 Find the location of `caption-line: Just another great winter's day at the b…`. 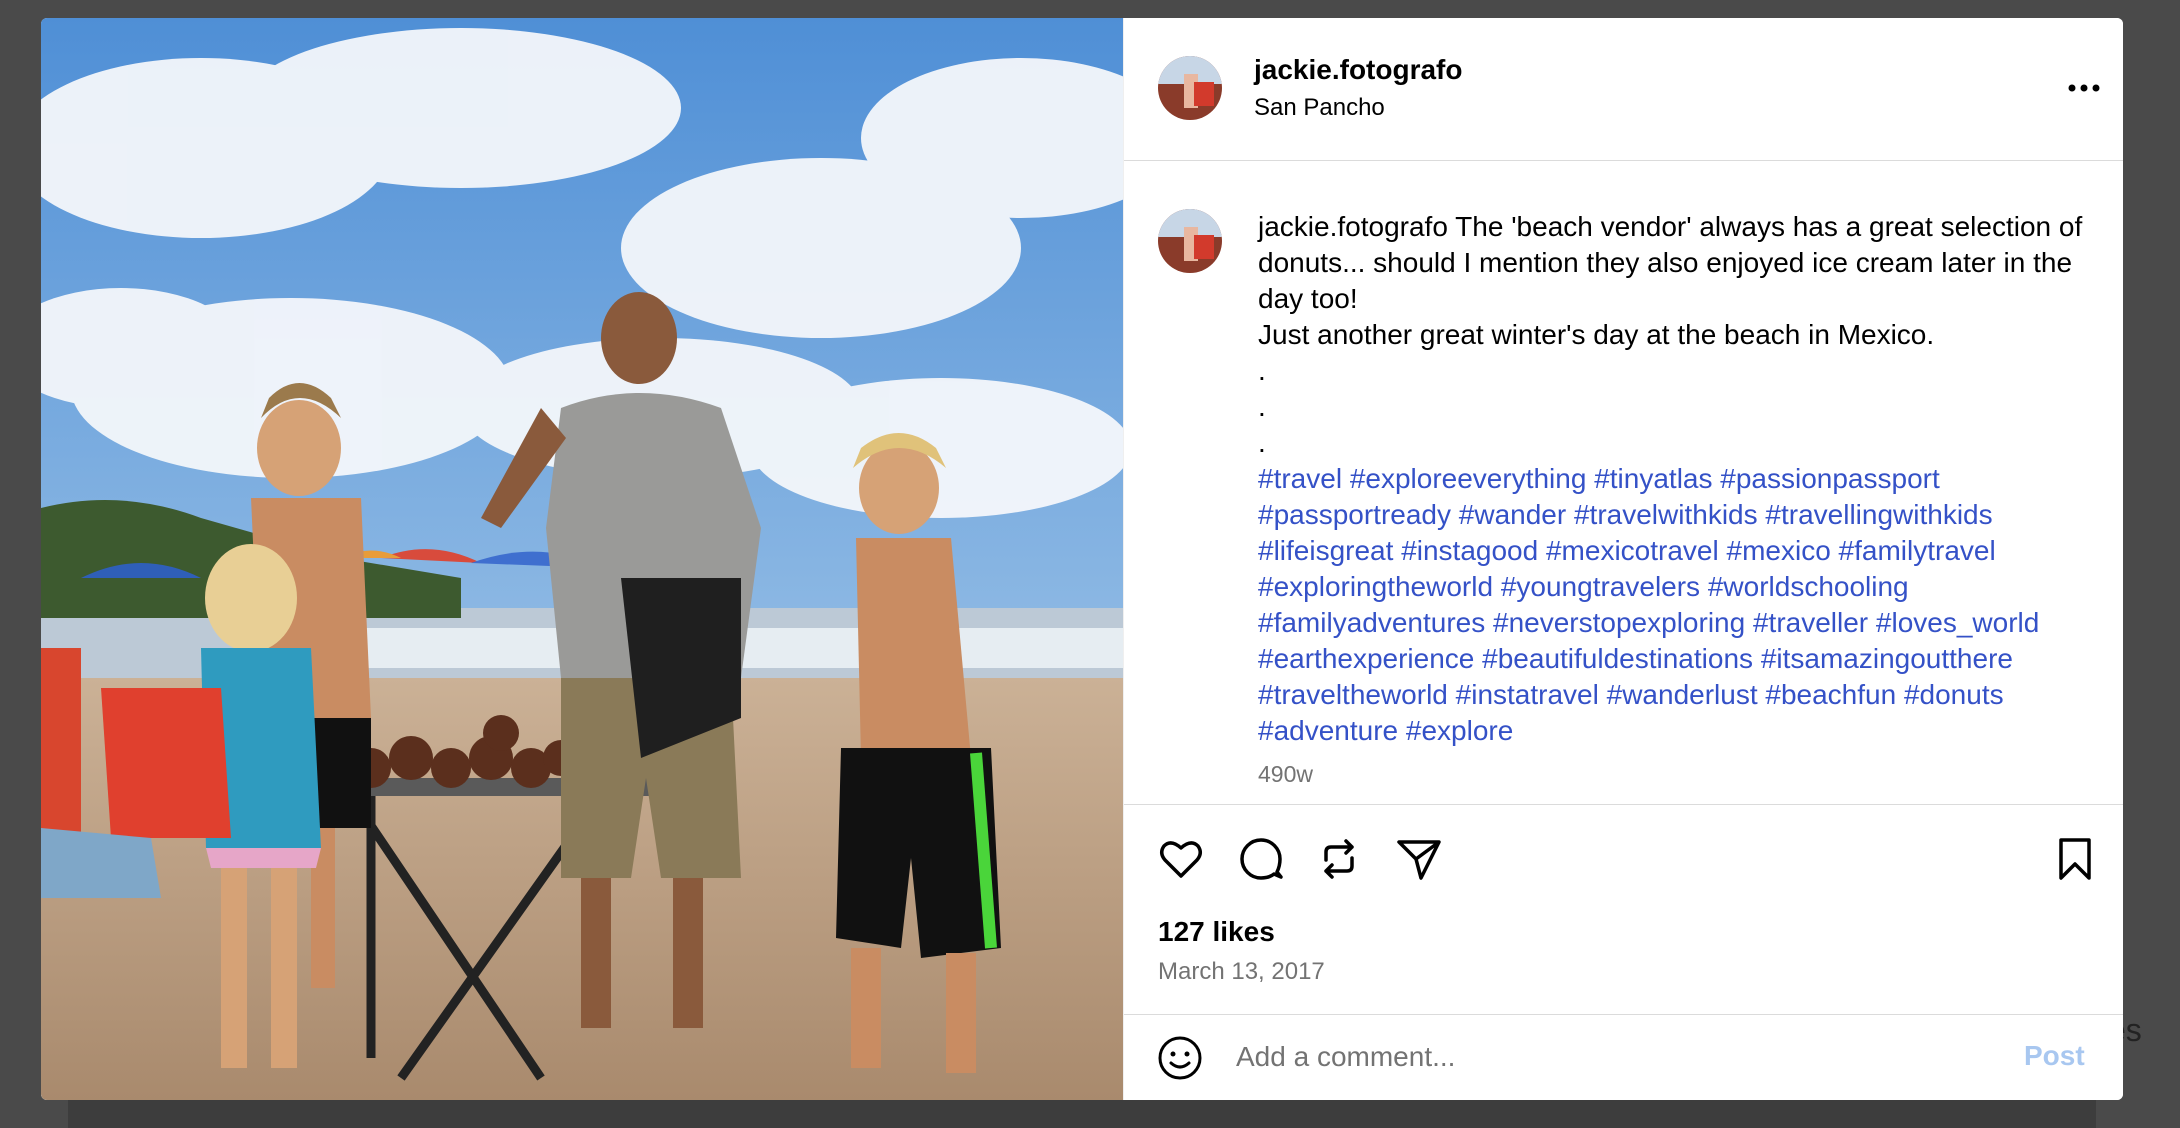

caption-line: Just another great winter's day at the b… is located at coordinates (1596, 334).